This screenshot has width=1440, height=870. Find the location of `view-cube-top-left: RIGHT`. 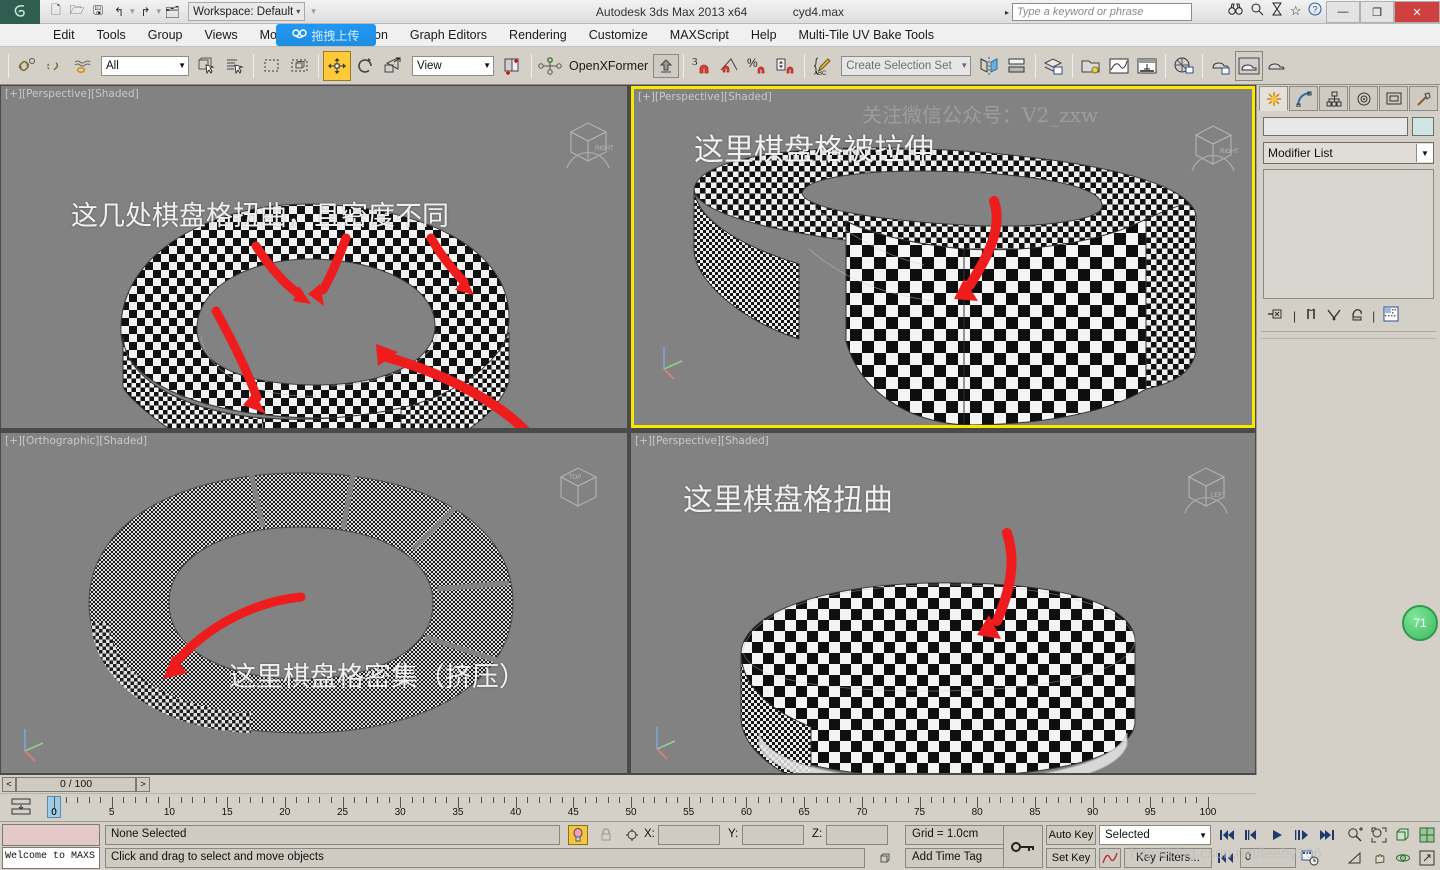

view-cube-top-left: RIGHT is located at coordinates (583, 139).